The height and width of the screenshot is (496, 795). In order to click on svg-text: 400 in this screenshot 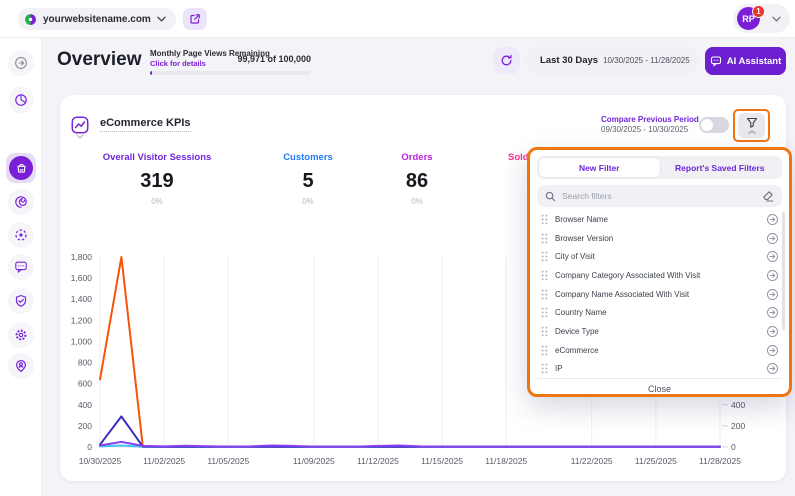, I will do `click(738, 405)`.